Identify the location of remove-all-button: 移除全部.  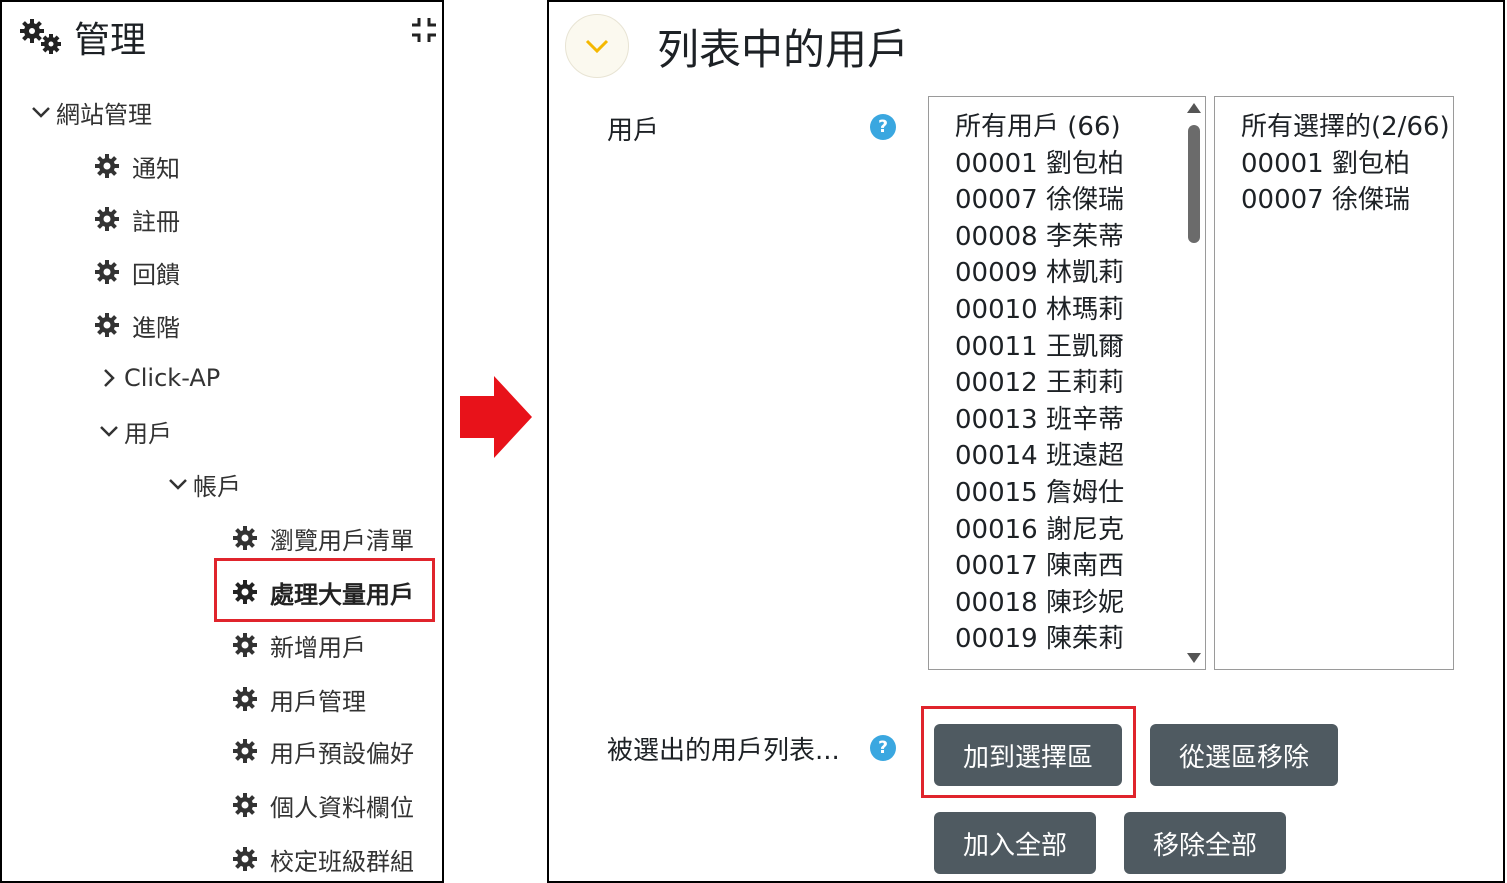
(1205, 843).